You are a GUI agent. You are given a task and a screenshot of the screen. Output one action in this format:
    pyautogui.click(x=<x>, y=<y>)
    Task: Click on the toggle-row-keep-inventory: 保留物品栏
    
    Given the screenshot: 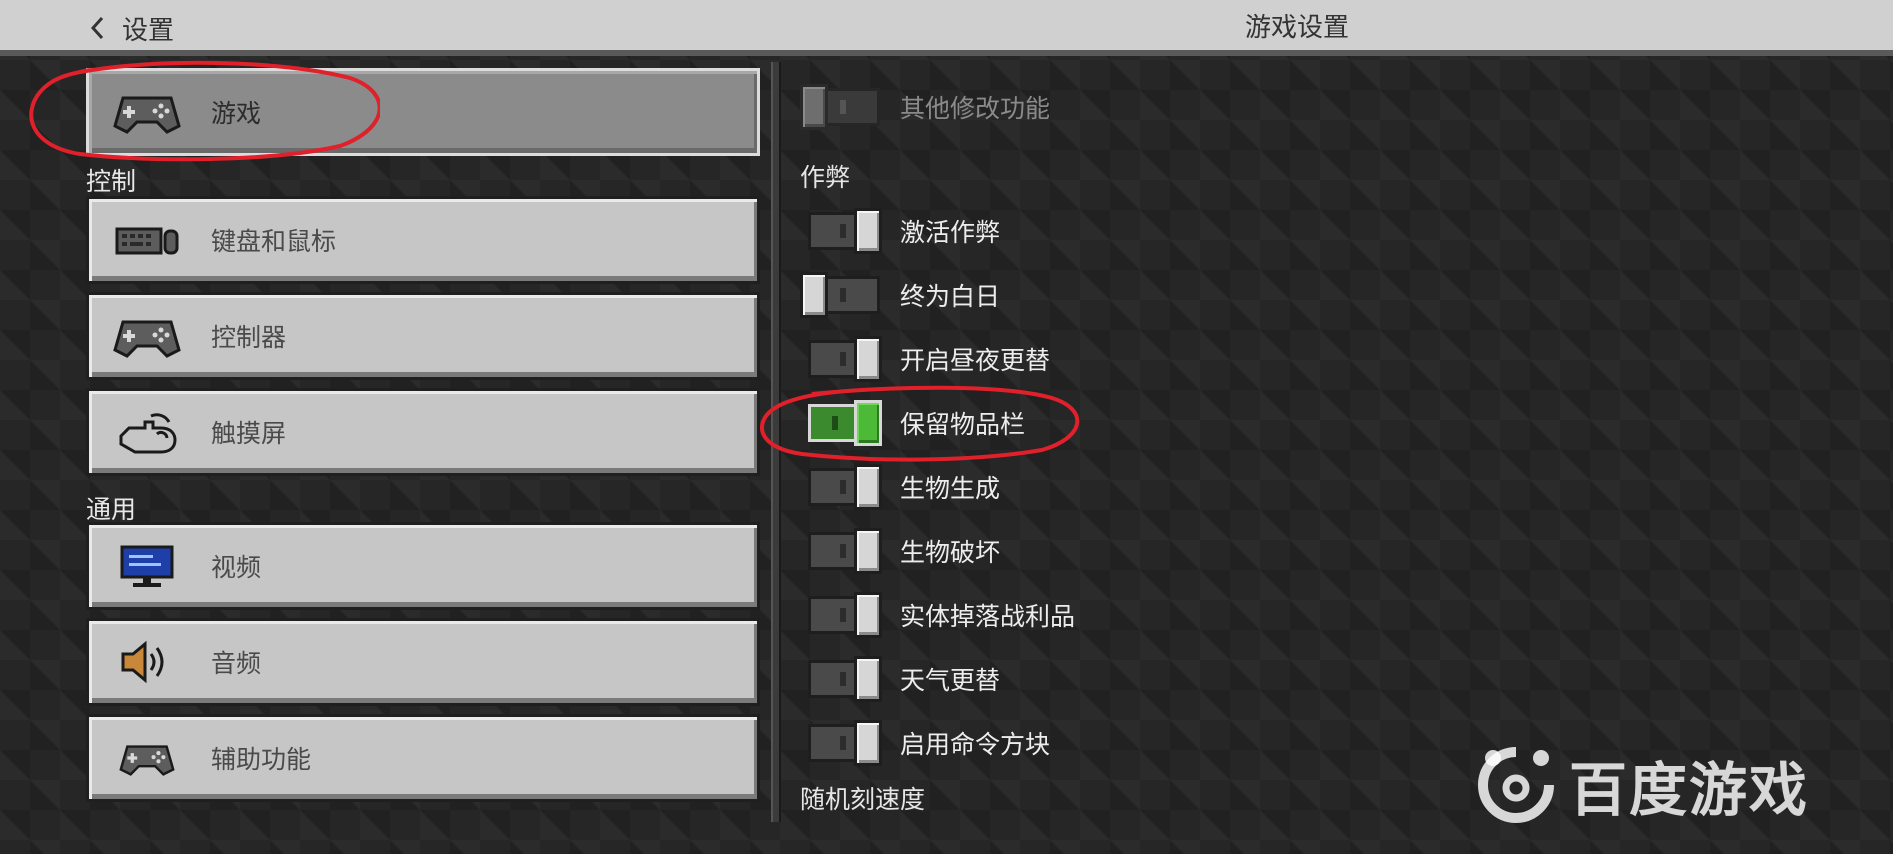 What is the action you would take?
    pyautogui.click(x=912, y=423)
    